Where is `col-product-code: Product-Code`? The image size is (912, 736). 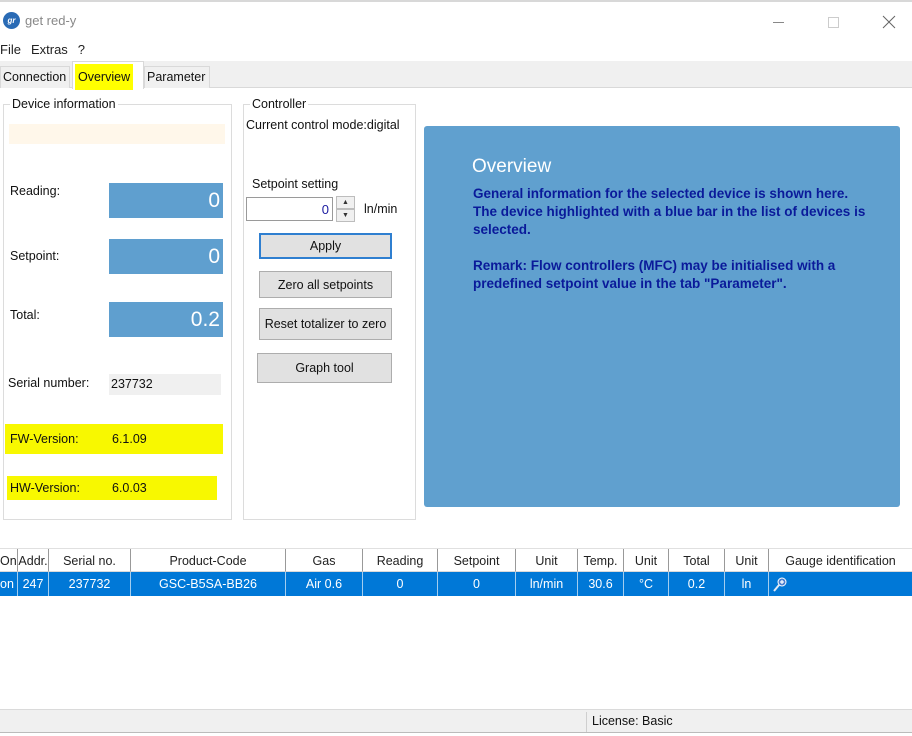 col-product-code: Product-Code is located at coordinates (208, 560).